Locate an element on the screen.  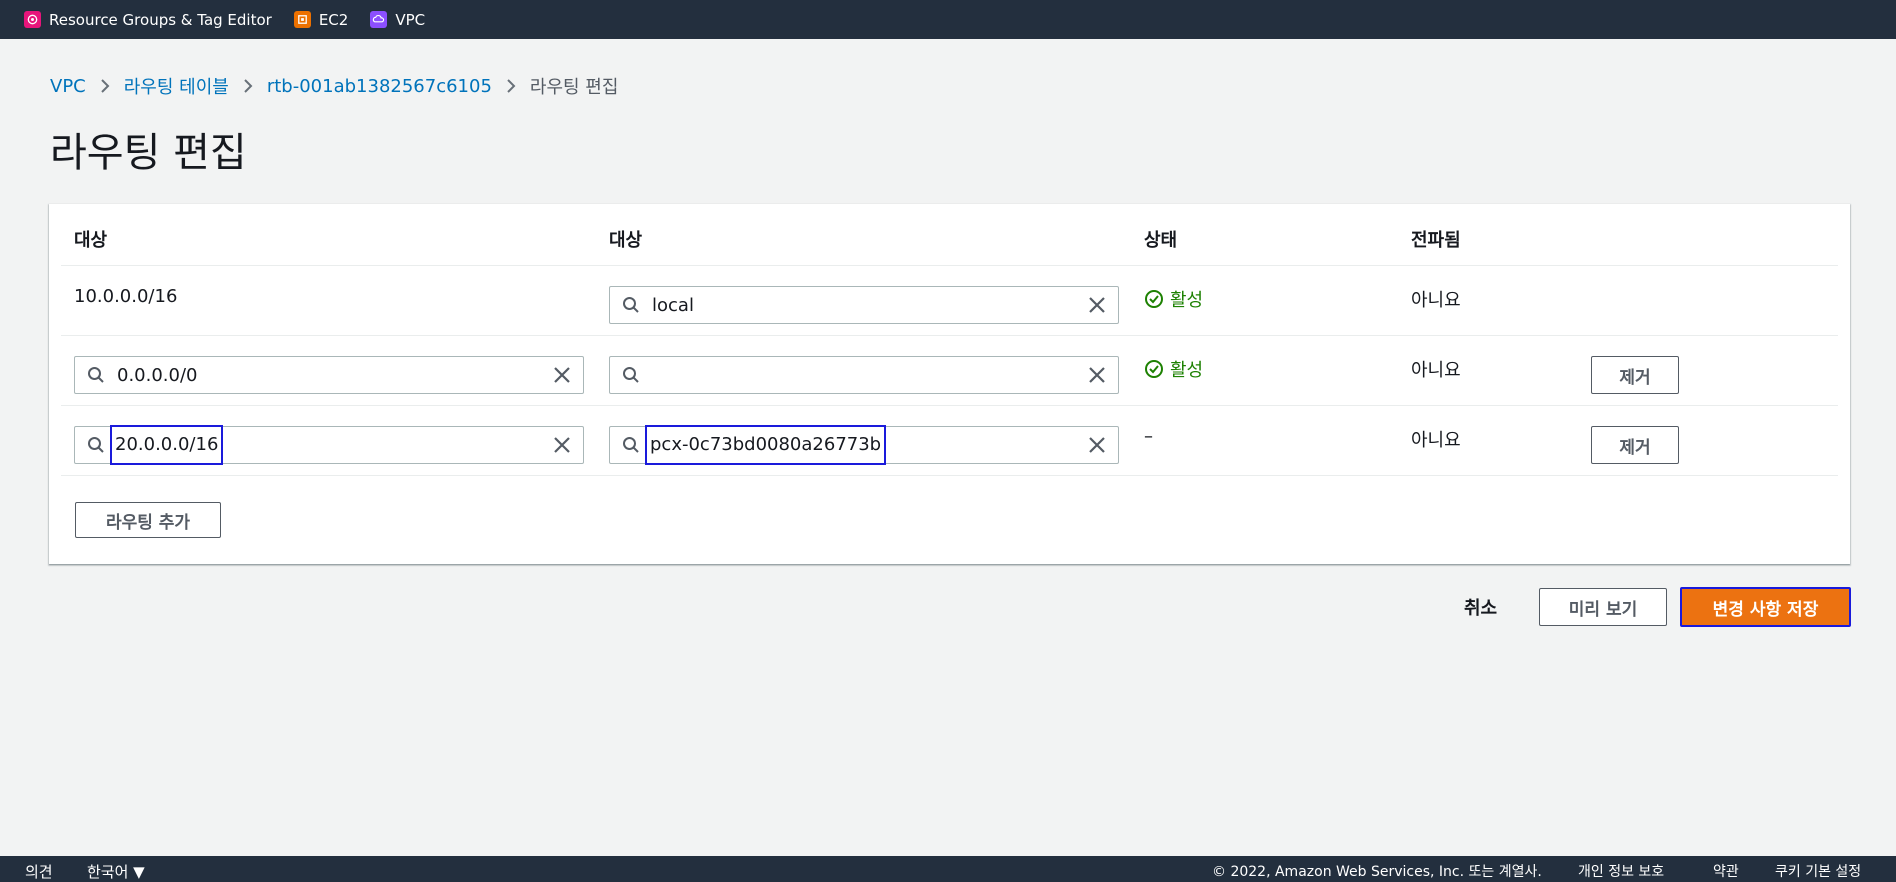
header-destination: 대상 is located at coordinates (91, 240).